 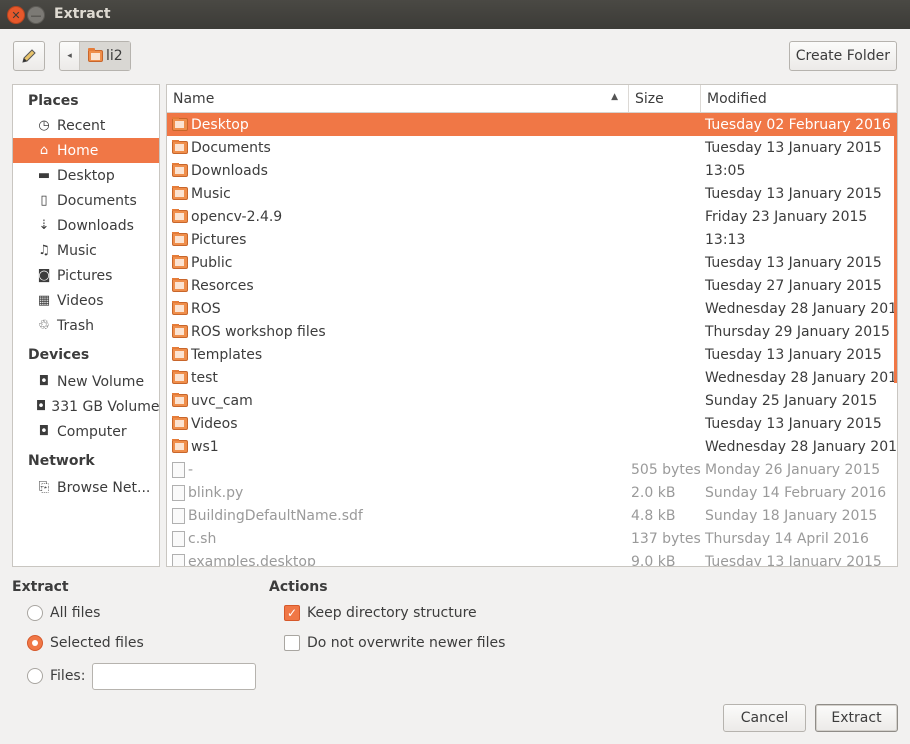 What do you see at coordinates (258, 331) in the screenshot?
I see `file-name: ROS workshop files` at bounding box center [258, 331].